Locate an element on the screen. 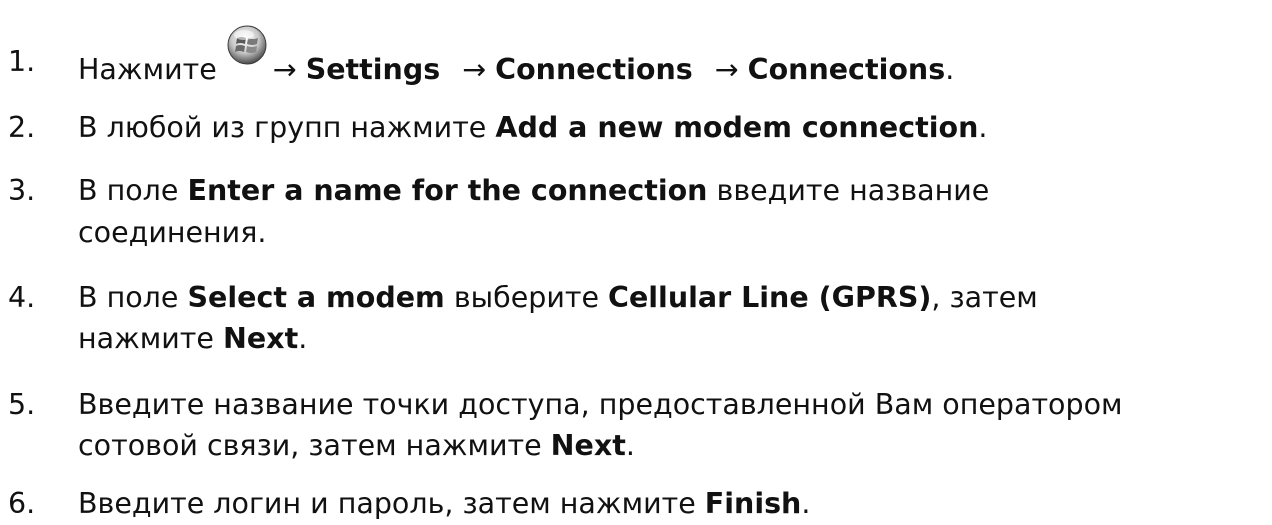  step-text-plain: введите название is located at coordinates (848, 190).